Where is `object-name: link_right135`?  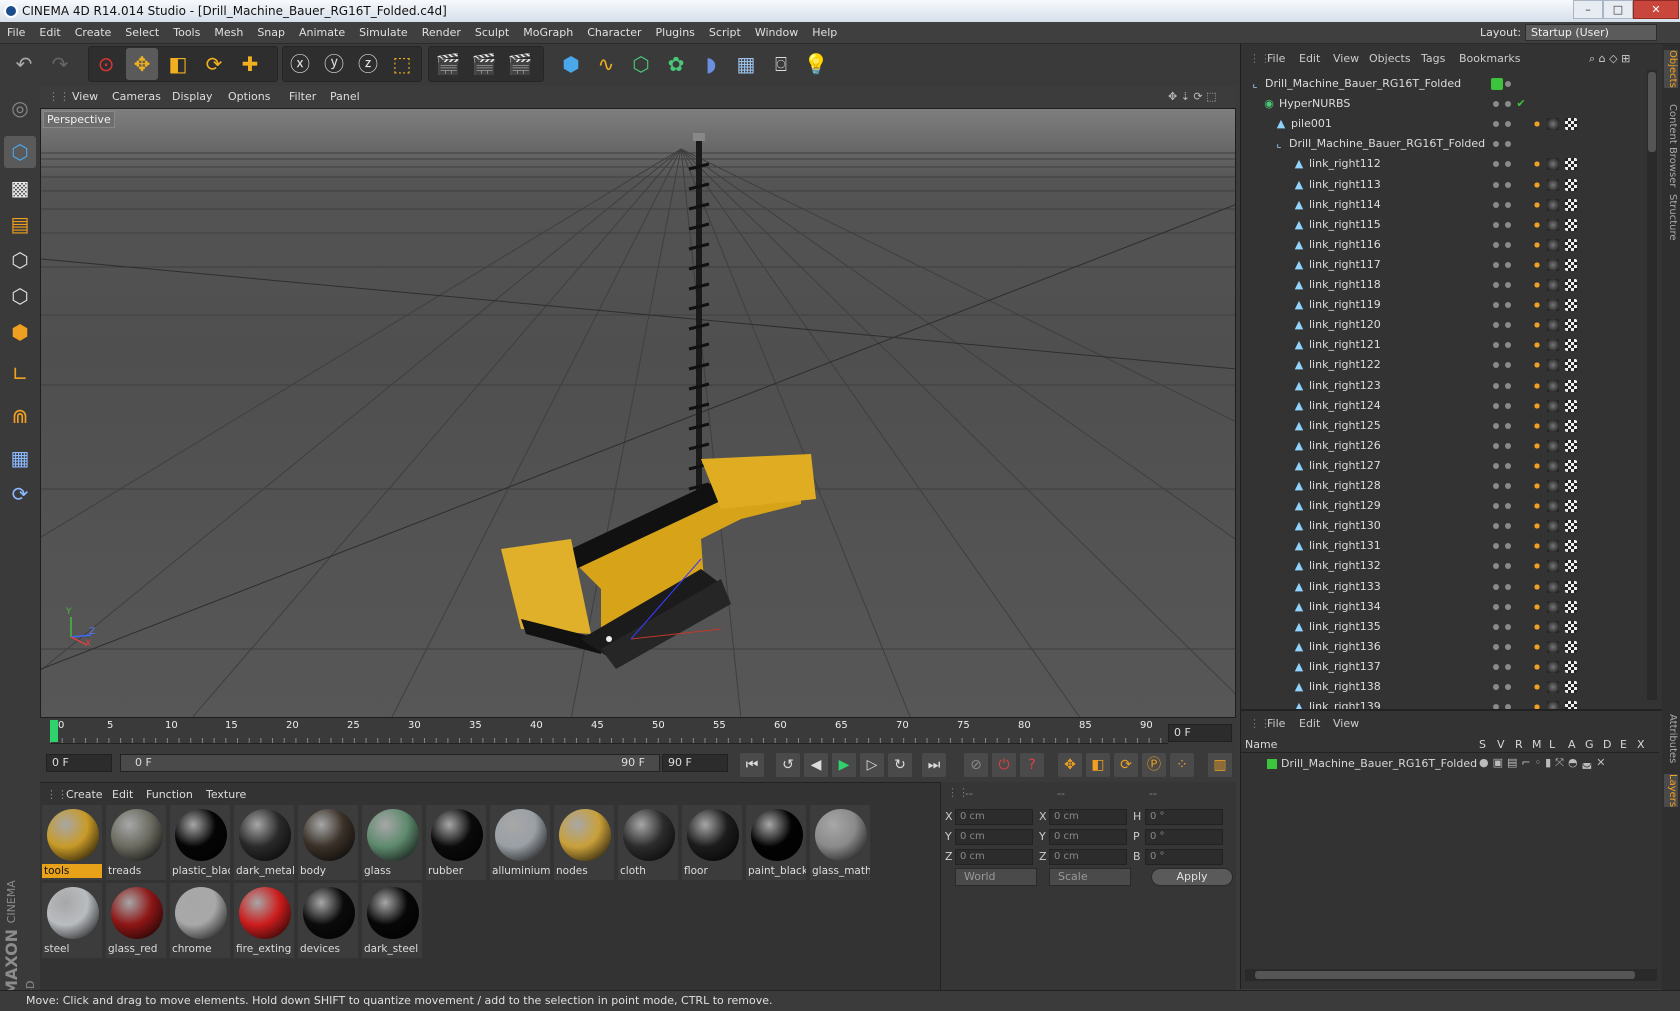
object-name: link_right135 is located at coordinates (1345, 627).